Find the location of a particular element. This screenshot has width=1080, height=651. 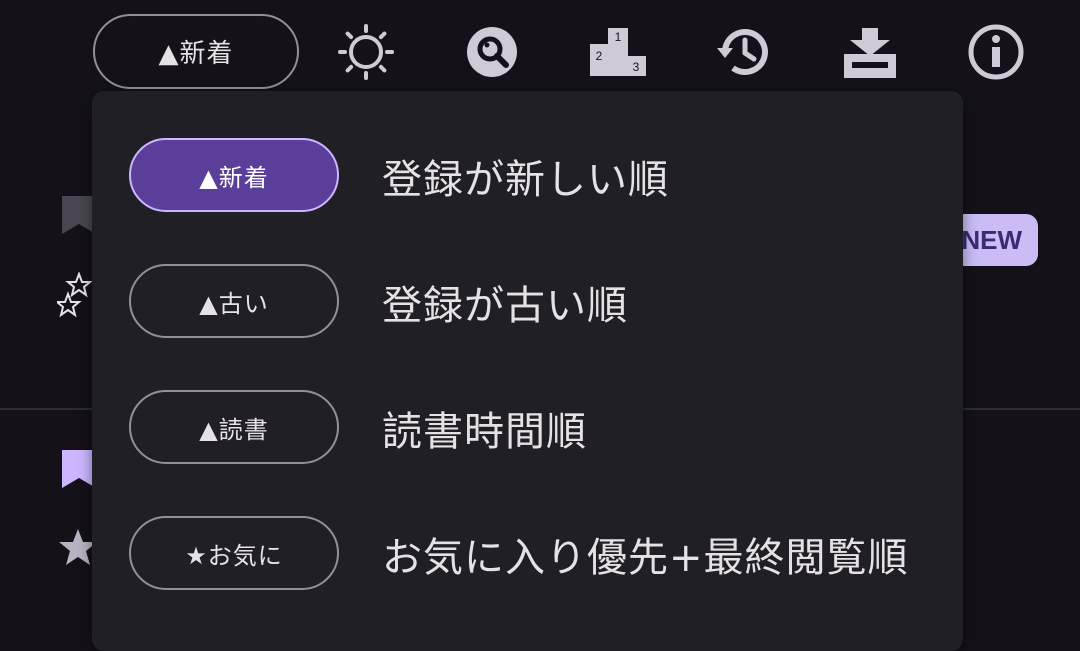

brightness-icon is located at coordinates (366, 52).